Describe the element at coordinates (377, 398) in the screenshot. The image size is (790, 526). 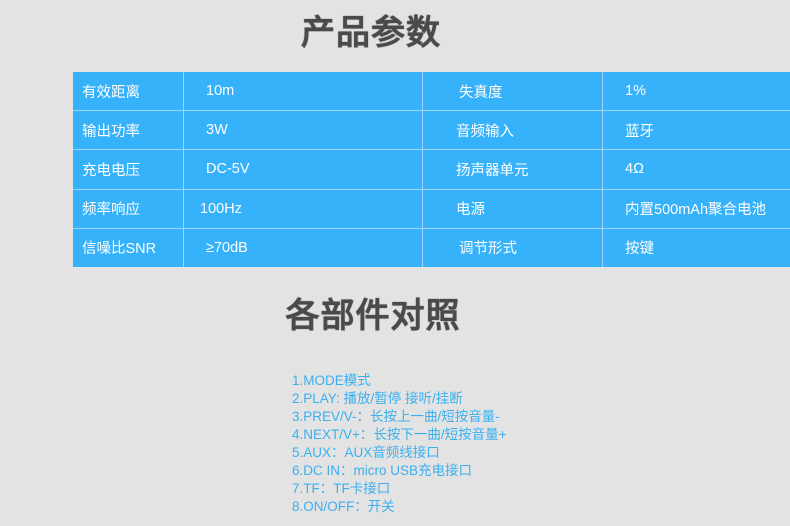
I see `part-item-play: 2.PLAY: 播放/暂停 接听/挂断` at that location.